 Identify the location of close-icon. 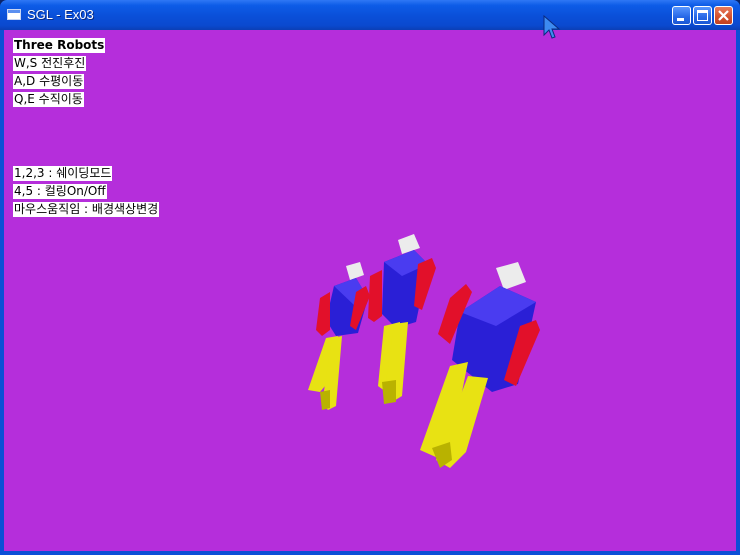
(723, 15).